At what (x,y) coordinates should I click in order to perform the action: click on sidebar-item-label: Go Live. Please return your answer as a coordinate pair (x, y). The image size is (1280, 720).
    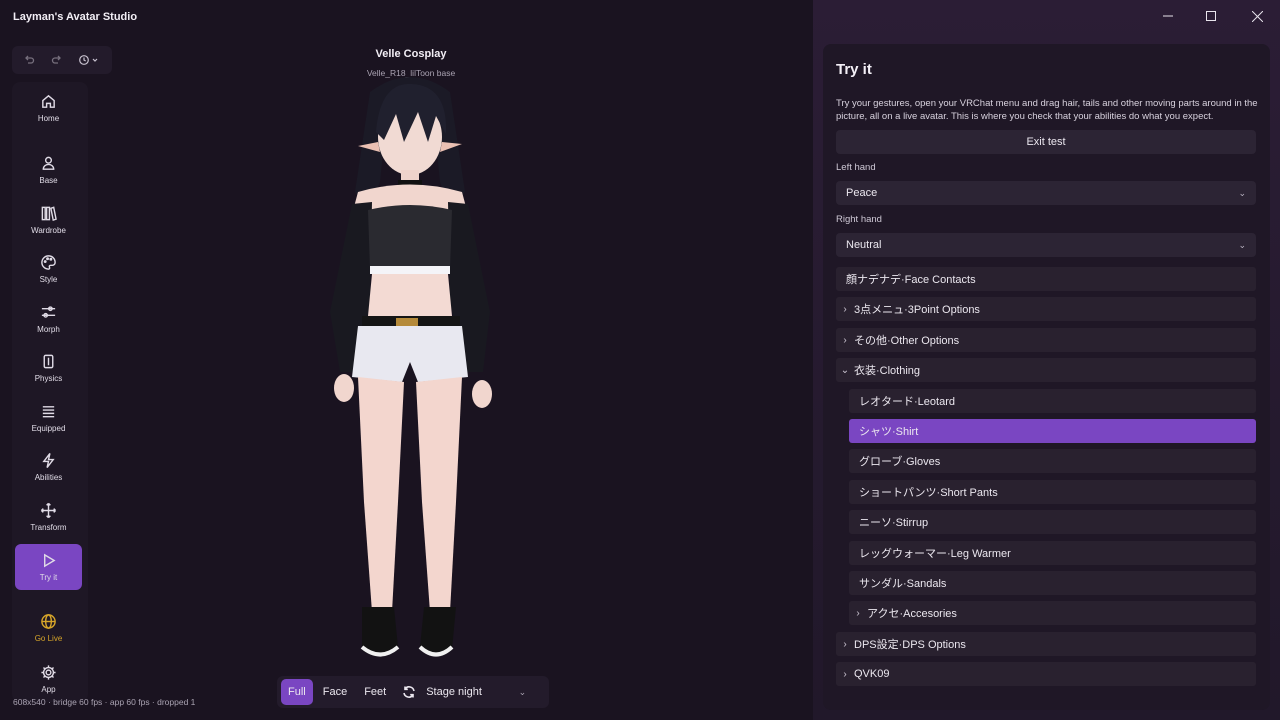
    Looking at the image, I should click on (48, 638).